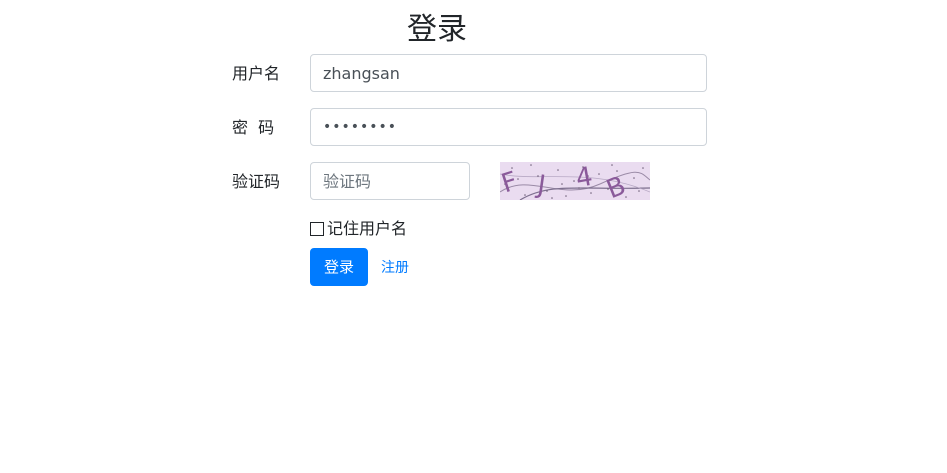 The width and height of the screenshot is (947, 473). I want to click on svg-text: F, so click(510, 182).